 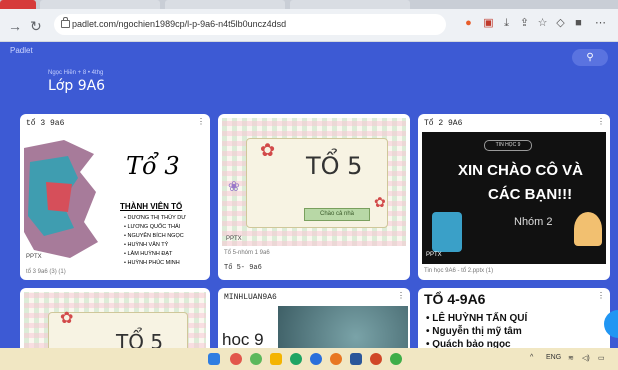 I want to click on post-heading: hoc 9, so click(x=243, y=339).